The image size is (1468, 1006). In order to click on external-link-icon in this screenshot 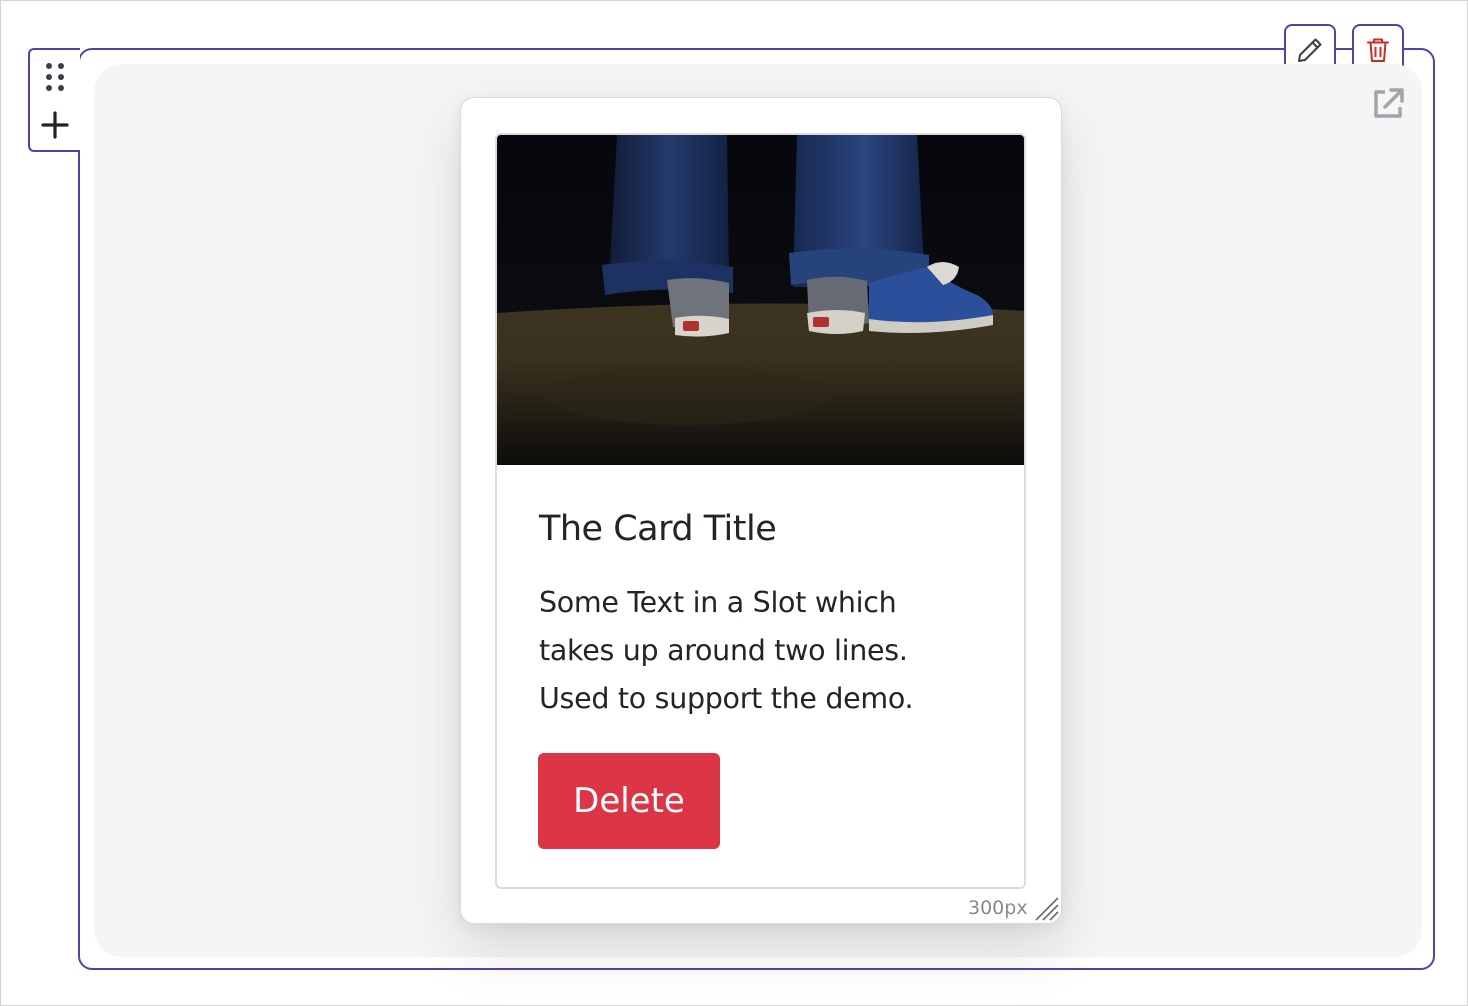, I will do `click(1388, 104)`.